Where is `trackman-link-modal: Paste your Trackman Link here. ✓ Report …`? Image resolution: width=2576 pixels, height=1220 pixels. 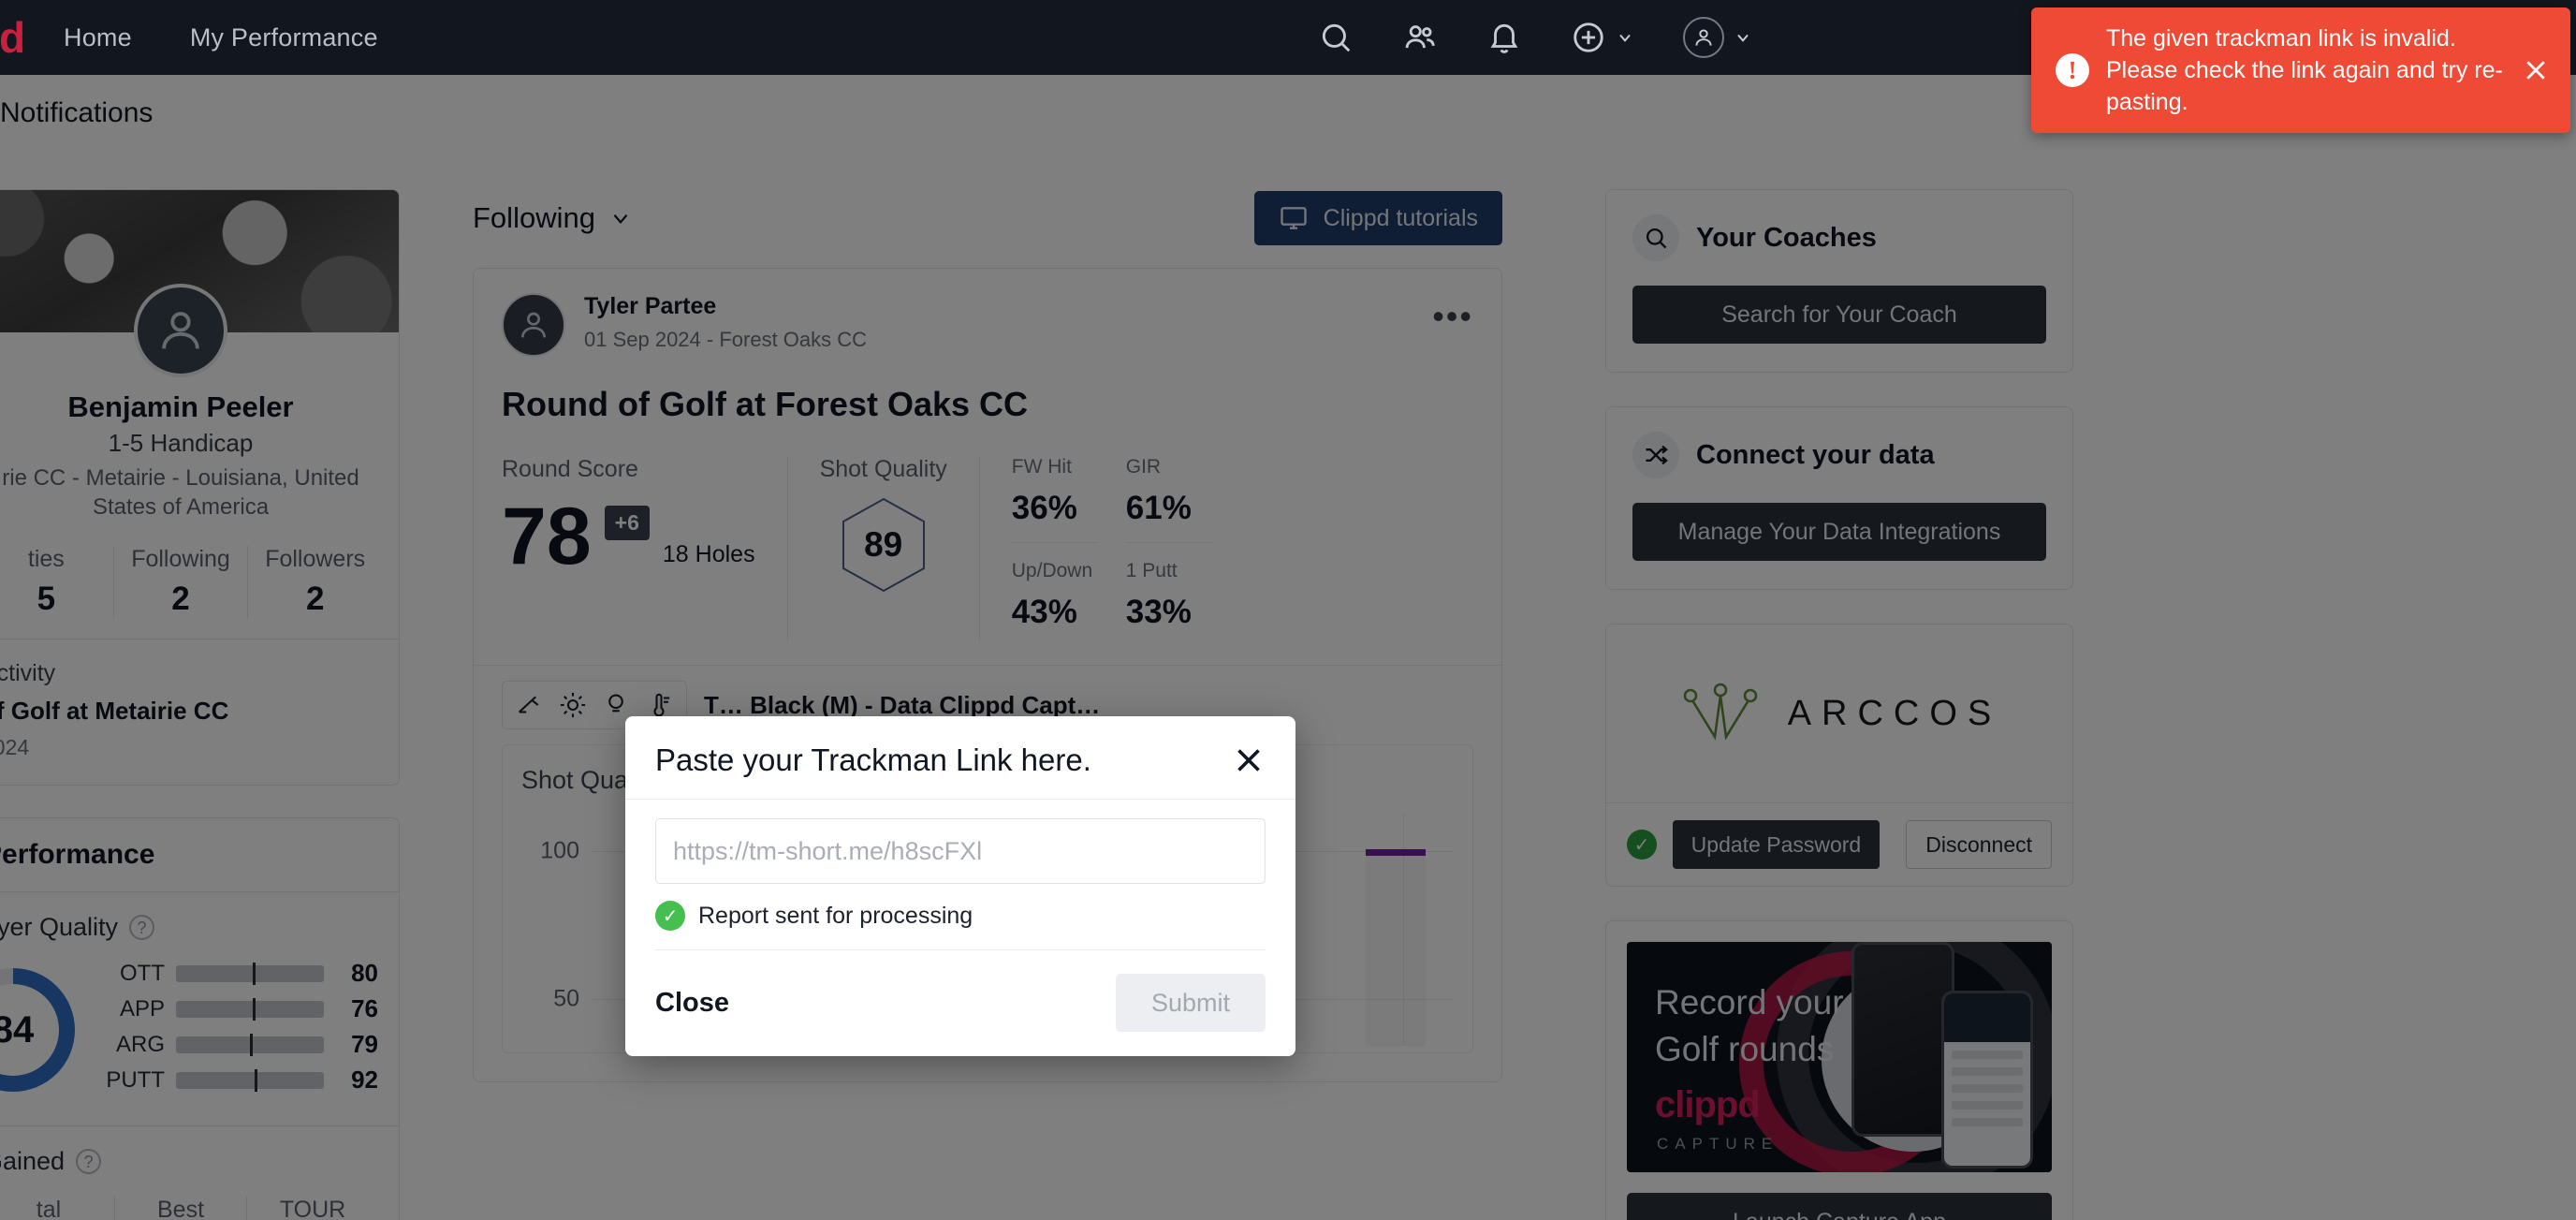
trackman-link-modal: Paste your Trackman Link here. ✓ Report … is located at coordinates (960, 886).